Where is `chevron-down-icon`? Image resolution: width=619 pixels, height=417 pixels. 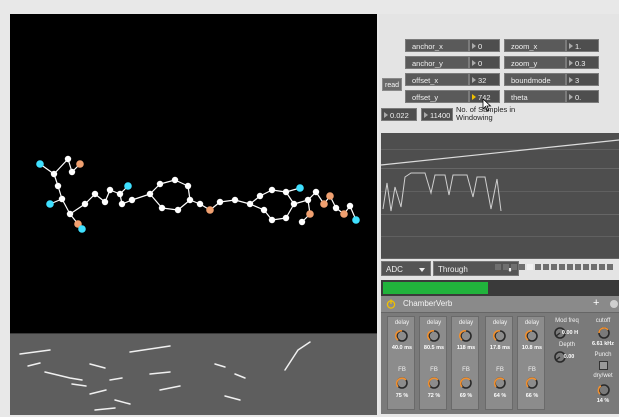 chevron-down-icon is located at coordinates (422, 270).